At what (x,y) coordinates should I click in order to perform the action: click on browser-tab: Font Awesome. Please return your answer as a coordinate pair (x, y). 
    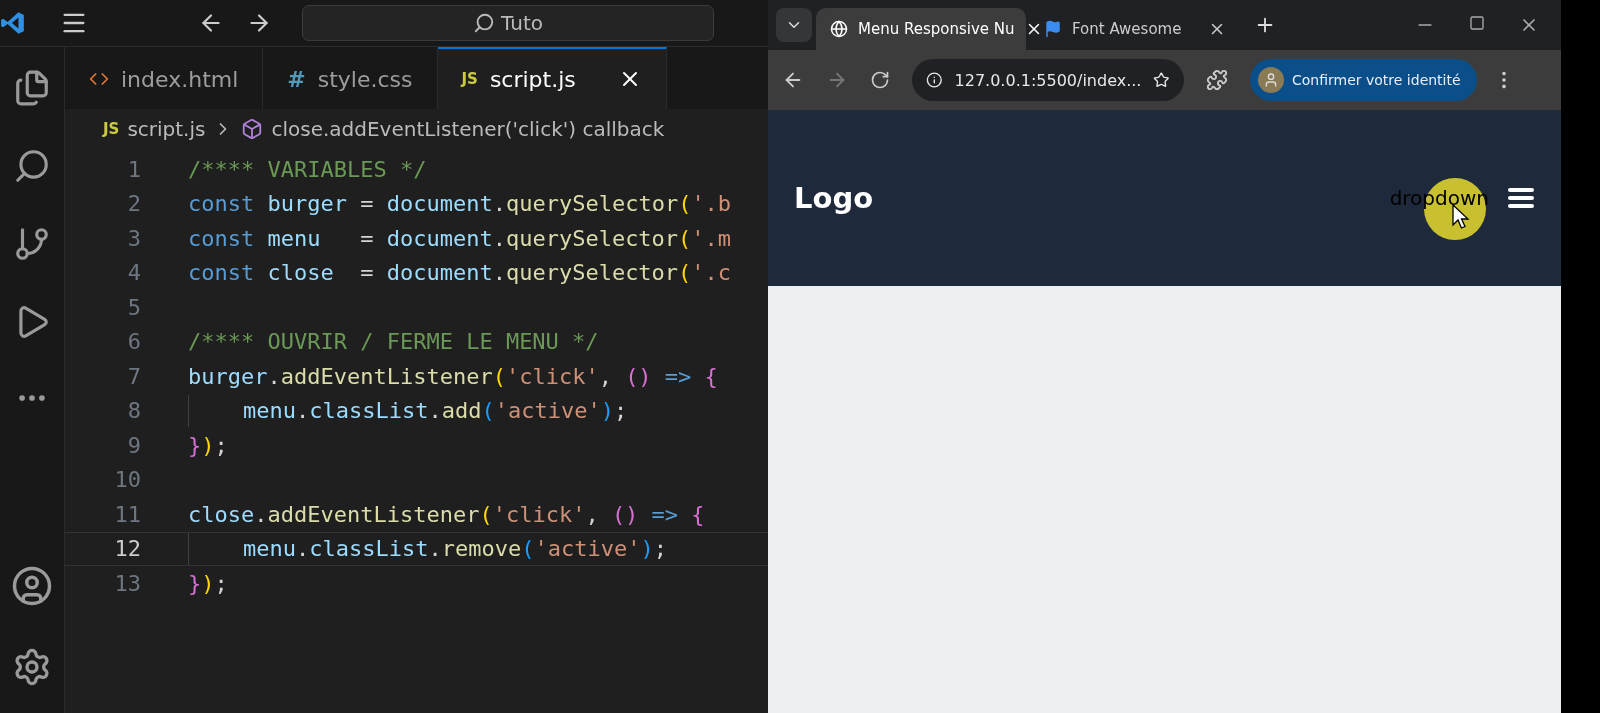
    Looking at the image, I should click on (1135, 29).